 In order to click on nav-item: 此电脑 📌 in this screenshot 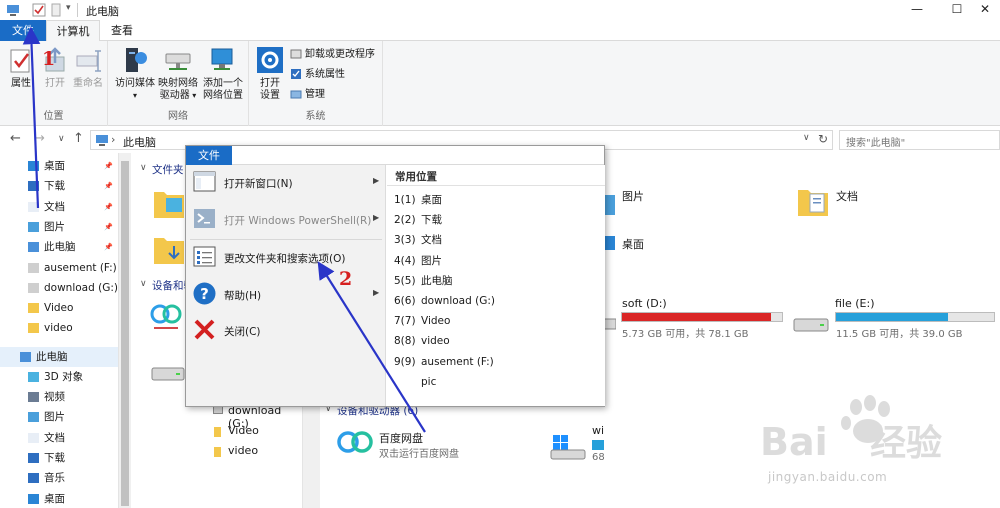, I will do `click(59, 247)`.